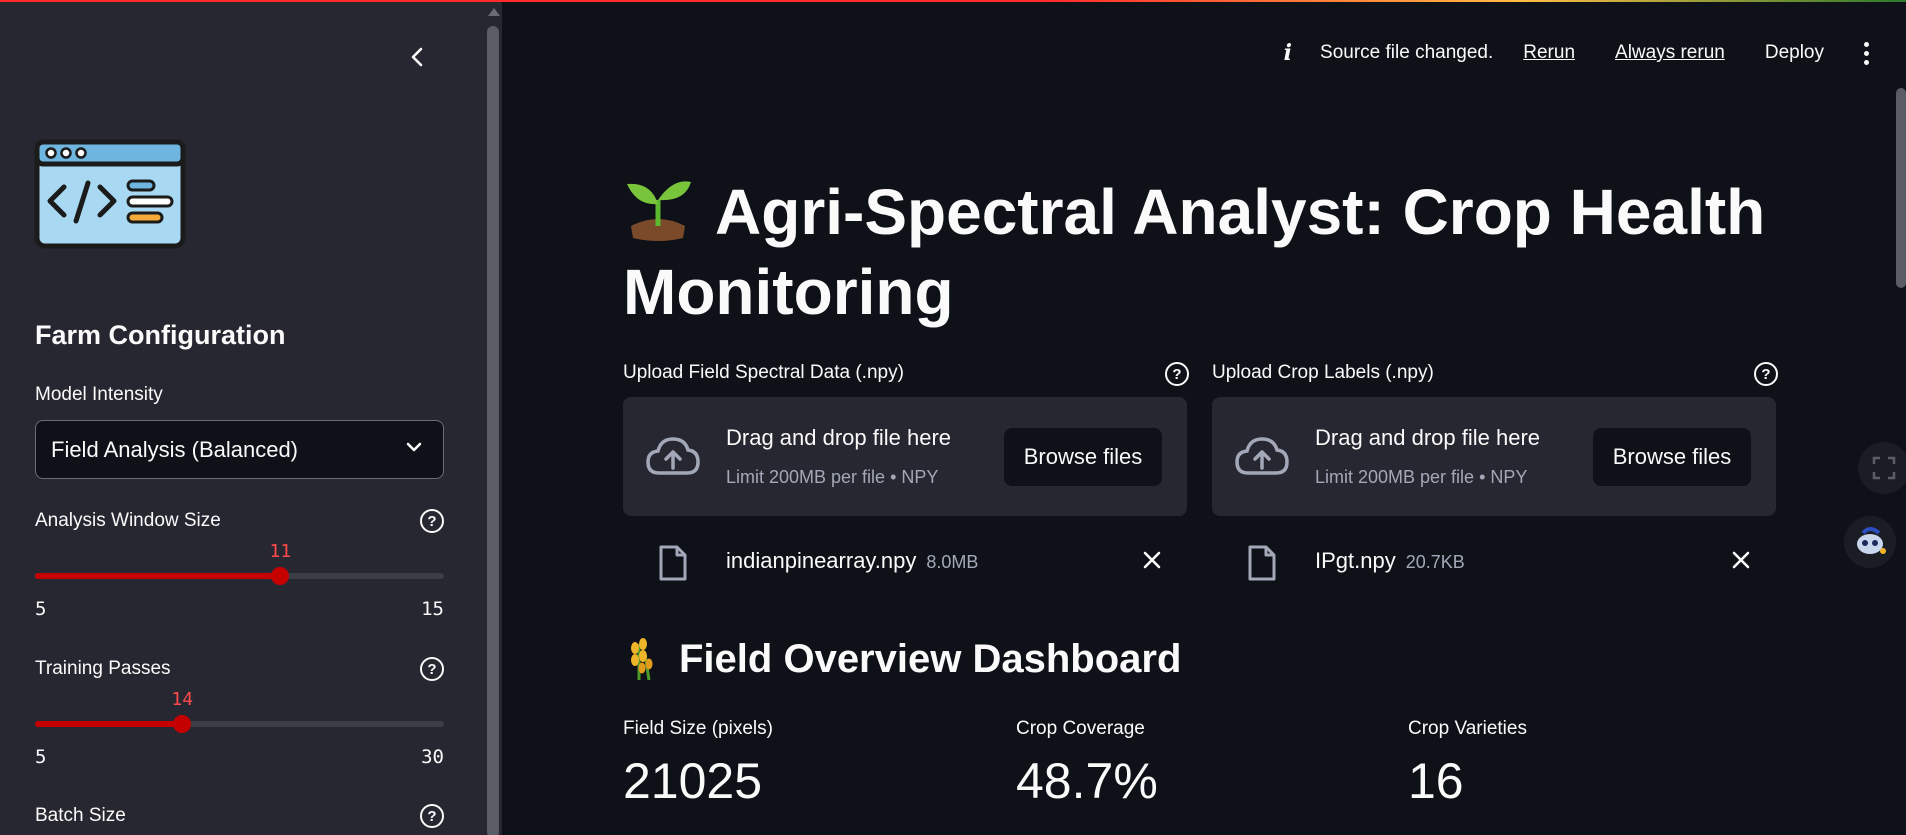 The image size is (1906, 835). I want to click on sidebar-heading: Farm Configuration, so click(160, 335).